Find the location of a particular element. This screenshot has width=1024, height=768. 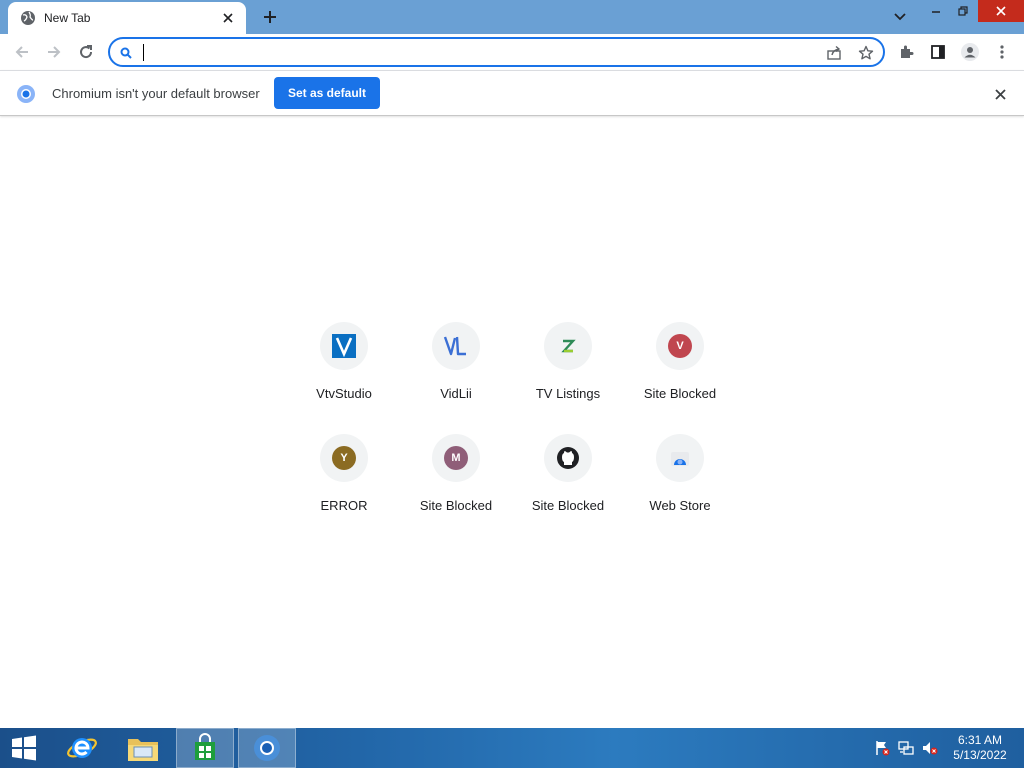

shortcut-label: VidLii is located at coordinates (456, 393).